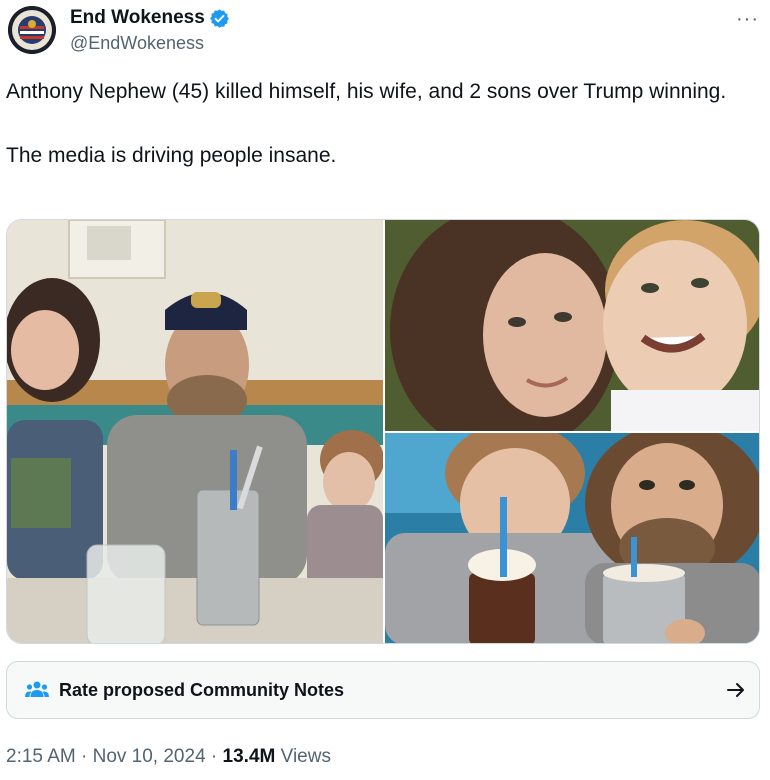  I want to click on avatar-badge-icon, so click(32, 30).